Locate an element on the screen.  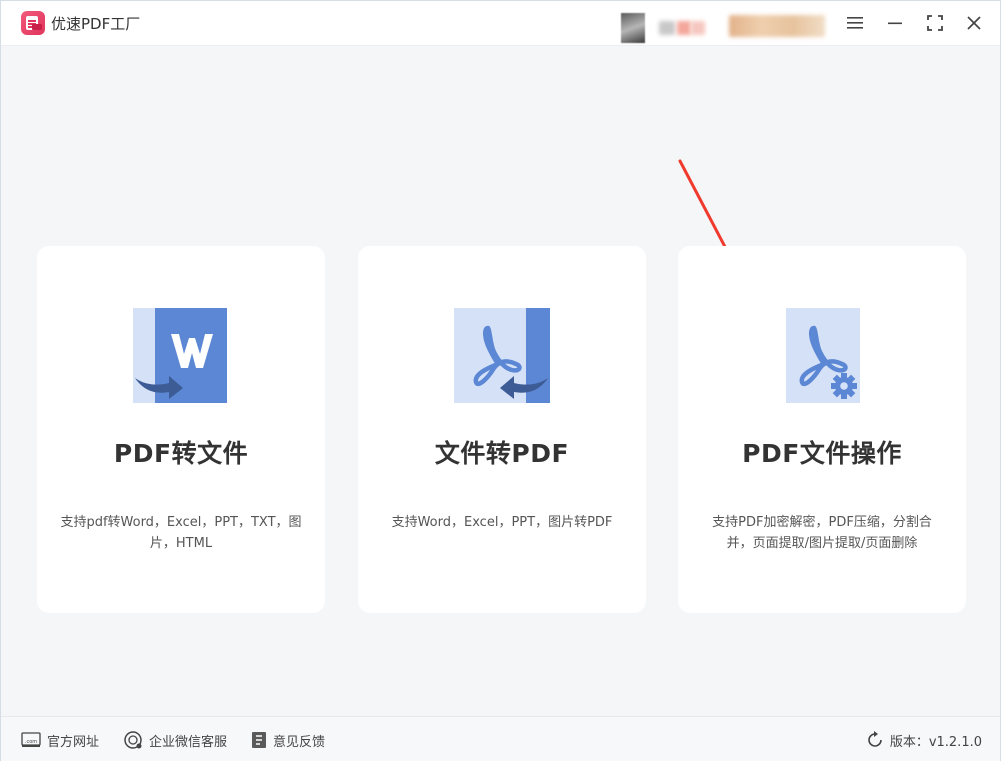
card-title: PDF文件操作 is located at coordinates (822, 453).